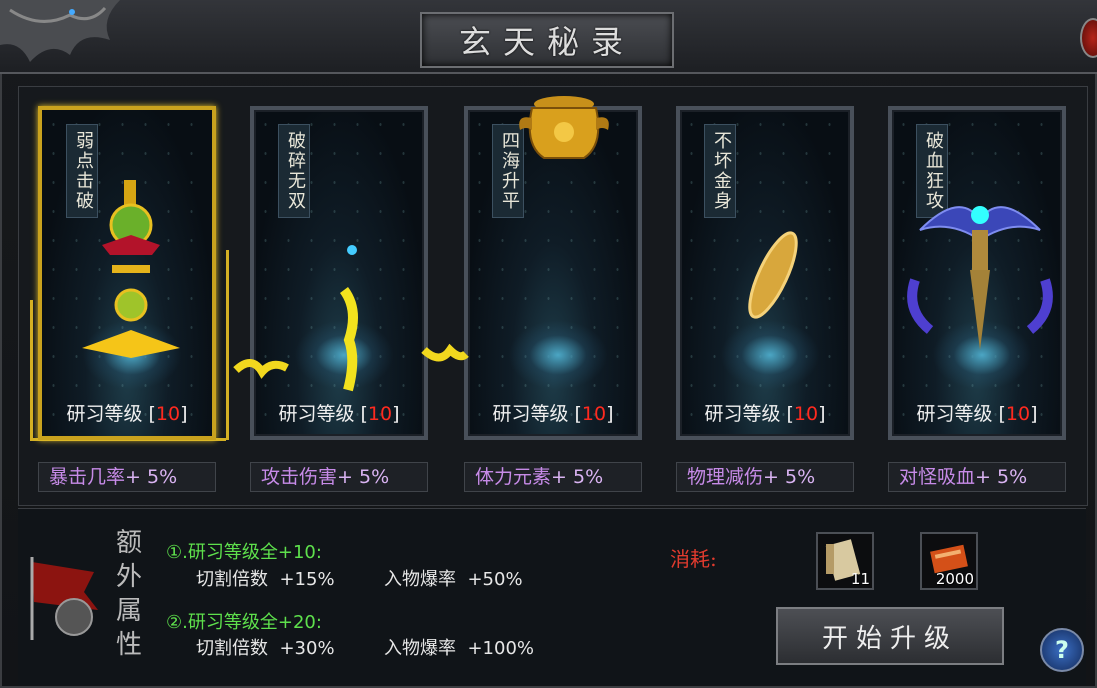 The height and width of the screenshot is (688, 1097). I want to click on selection-highlight-left, so click(31, 370).